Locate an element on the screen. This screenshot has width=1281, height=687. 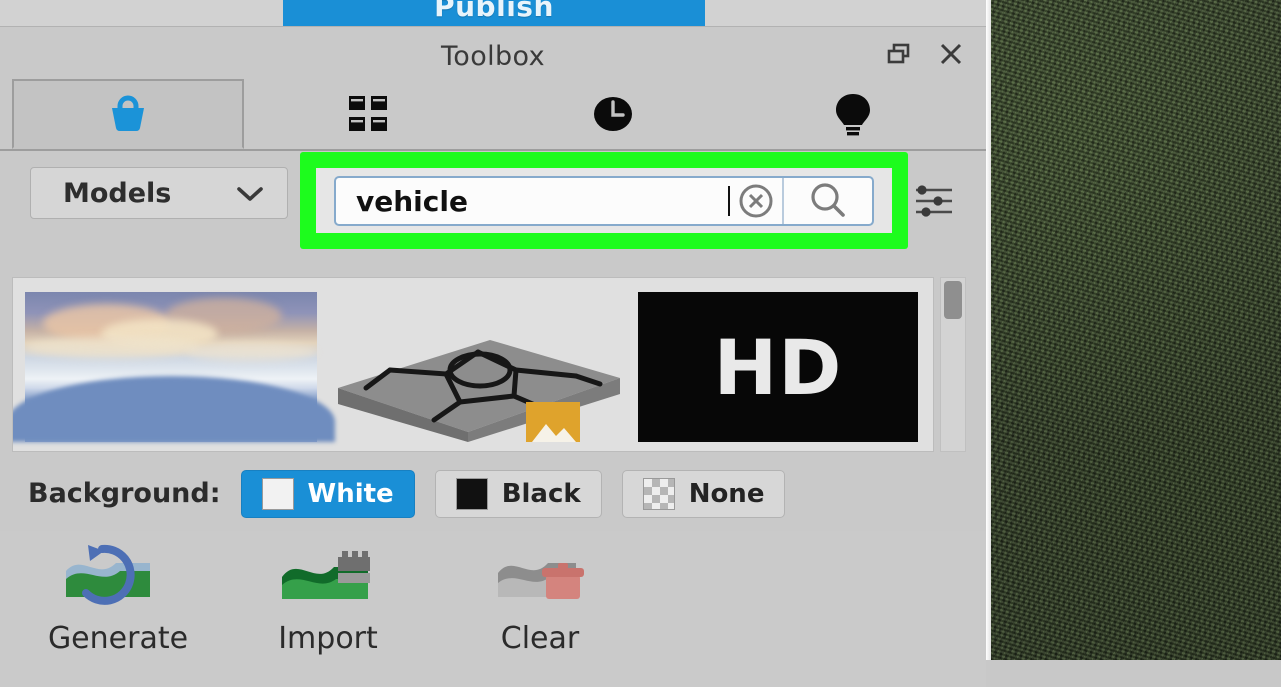
result-thumbnail-hd: HD is located at coordinates (778, 367).